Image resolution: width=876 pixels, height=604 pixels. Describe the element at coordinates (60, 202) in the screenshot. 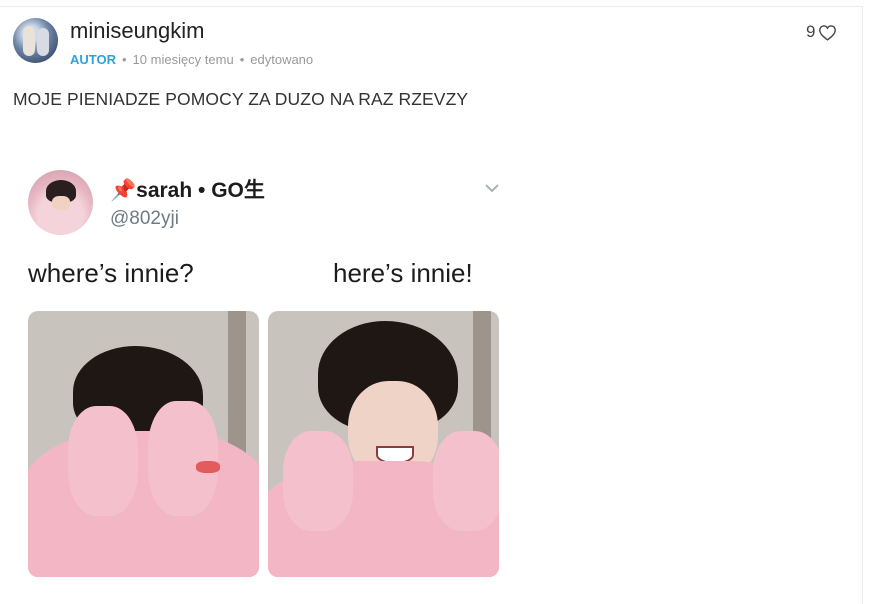

I see `tweet-avatar` at that location.